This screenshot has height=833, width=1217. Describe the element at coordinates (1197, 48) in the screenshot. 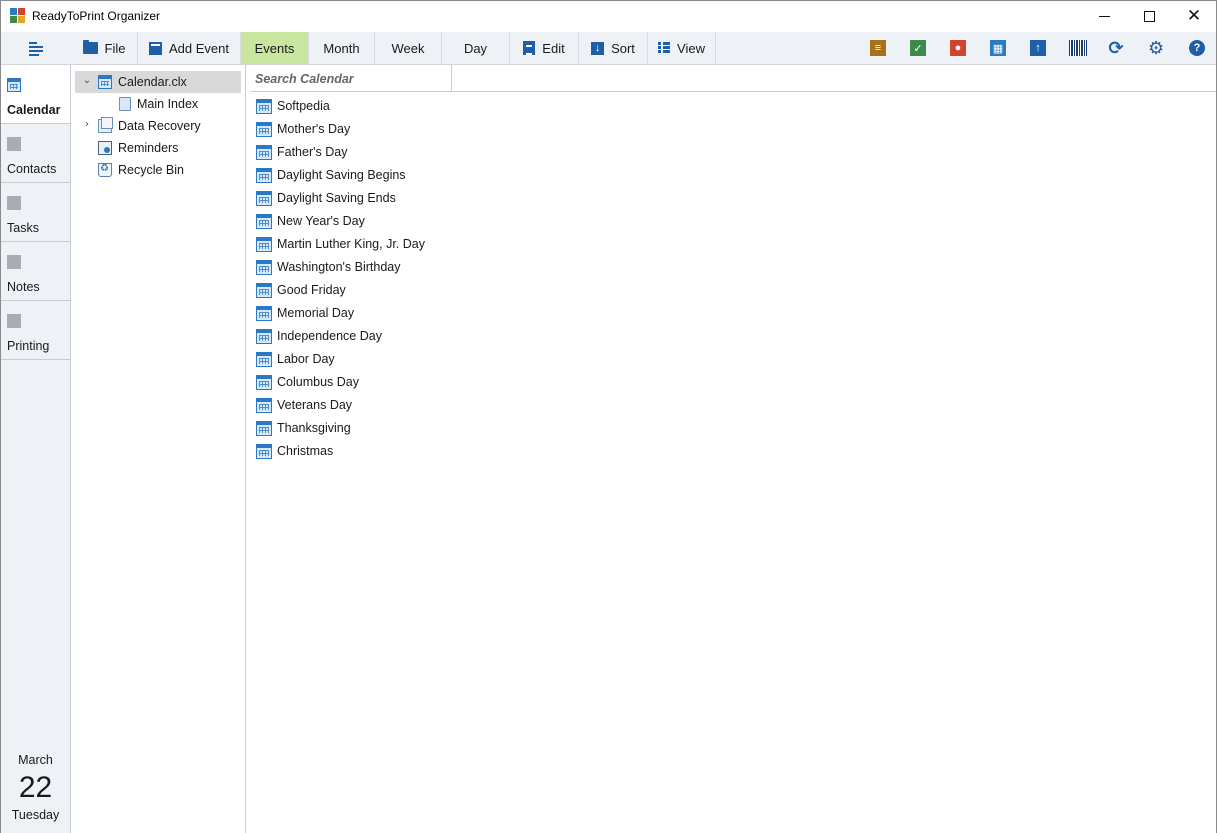

I see `help-icon: ?` at that location.